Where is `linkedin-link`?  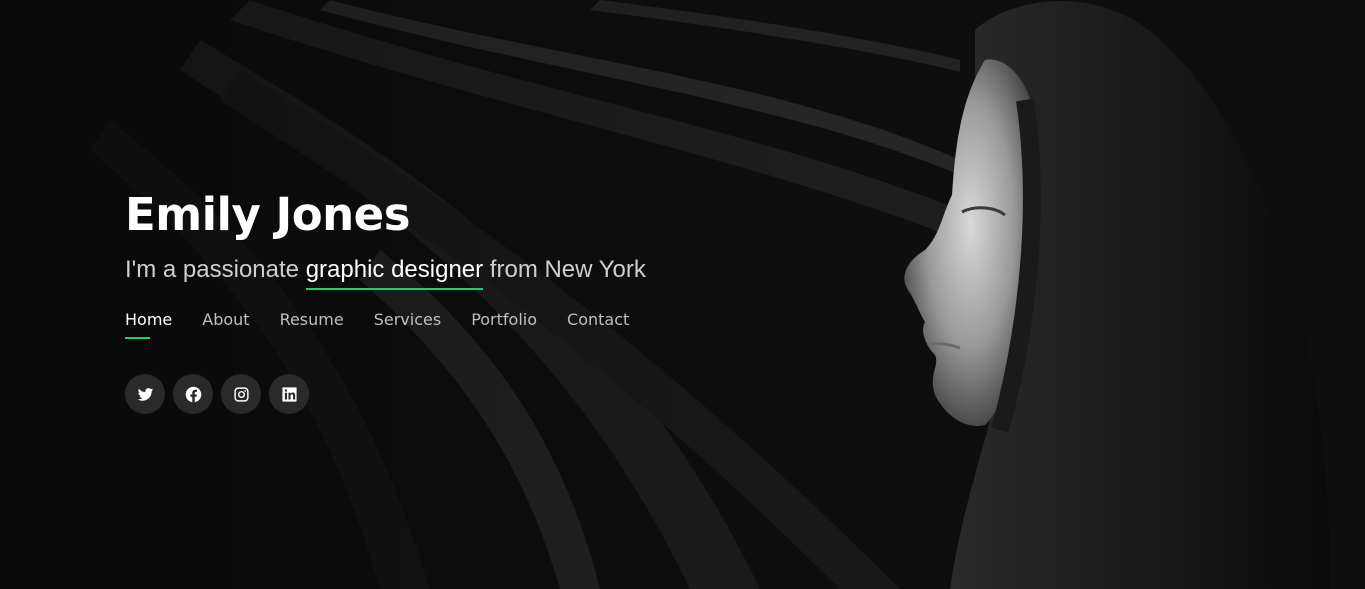
linkedin-link is located at coordinates (289, 394).